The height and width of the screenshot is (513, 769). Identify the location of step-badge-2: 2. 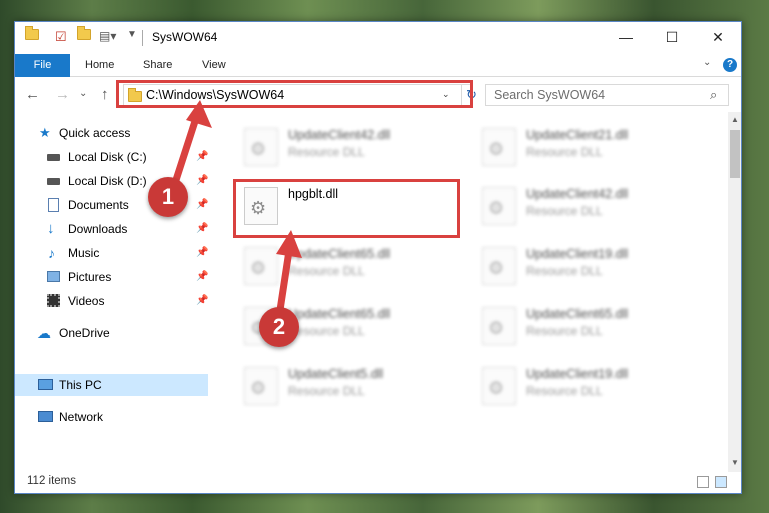
(279, 327).